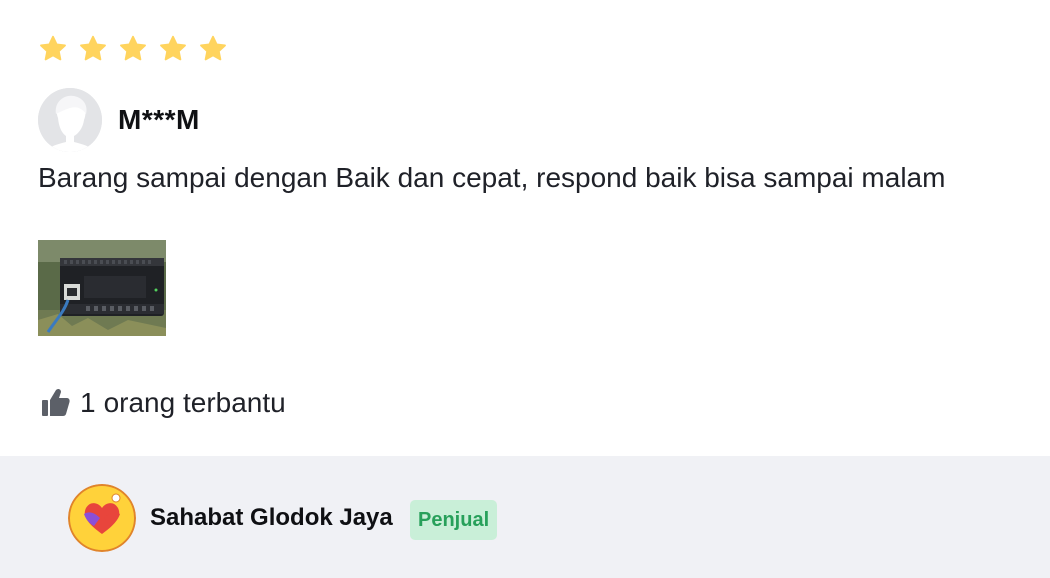 Image resolution: width=1050 pixels, height=578 pixels. What do you see at coordinates (56, 402) in the screenshot?
I see `thumbs-up-icon` at bounding box center [56, 402].